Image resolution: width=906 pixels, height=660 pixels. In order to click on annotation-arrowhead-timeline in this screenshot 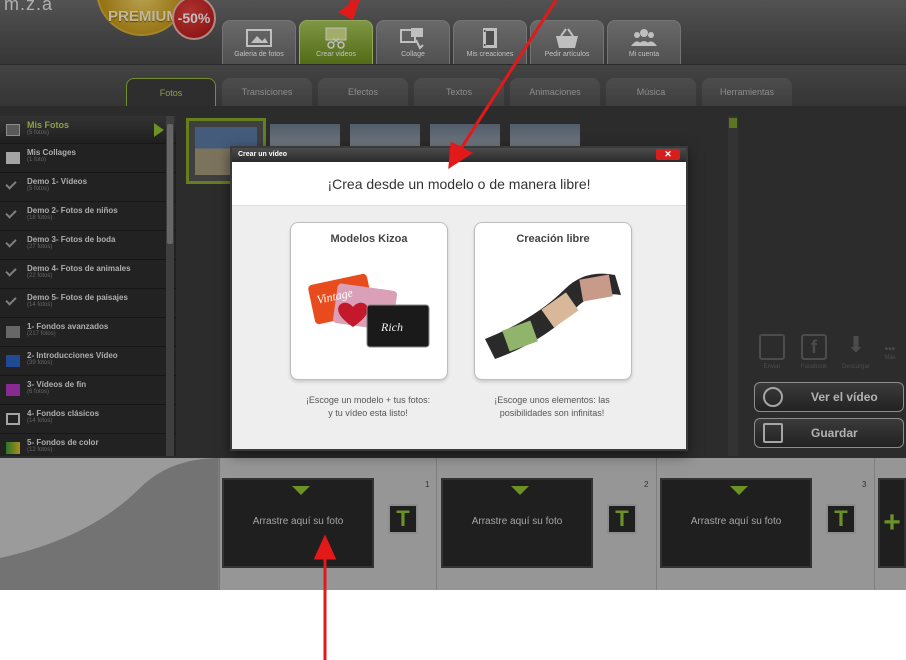, I will do `click(325, 547)`.